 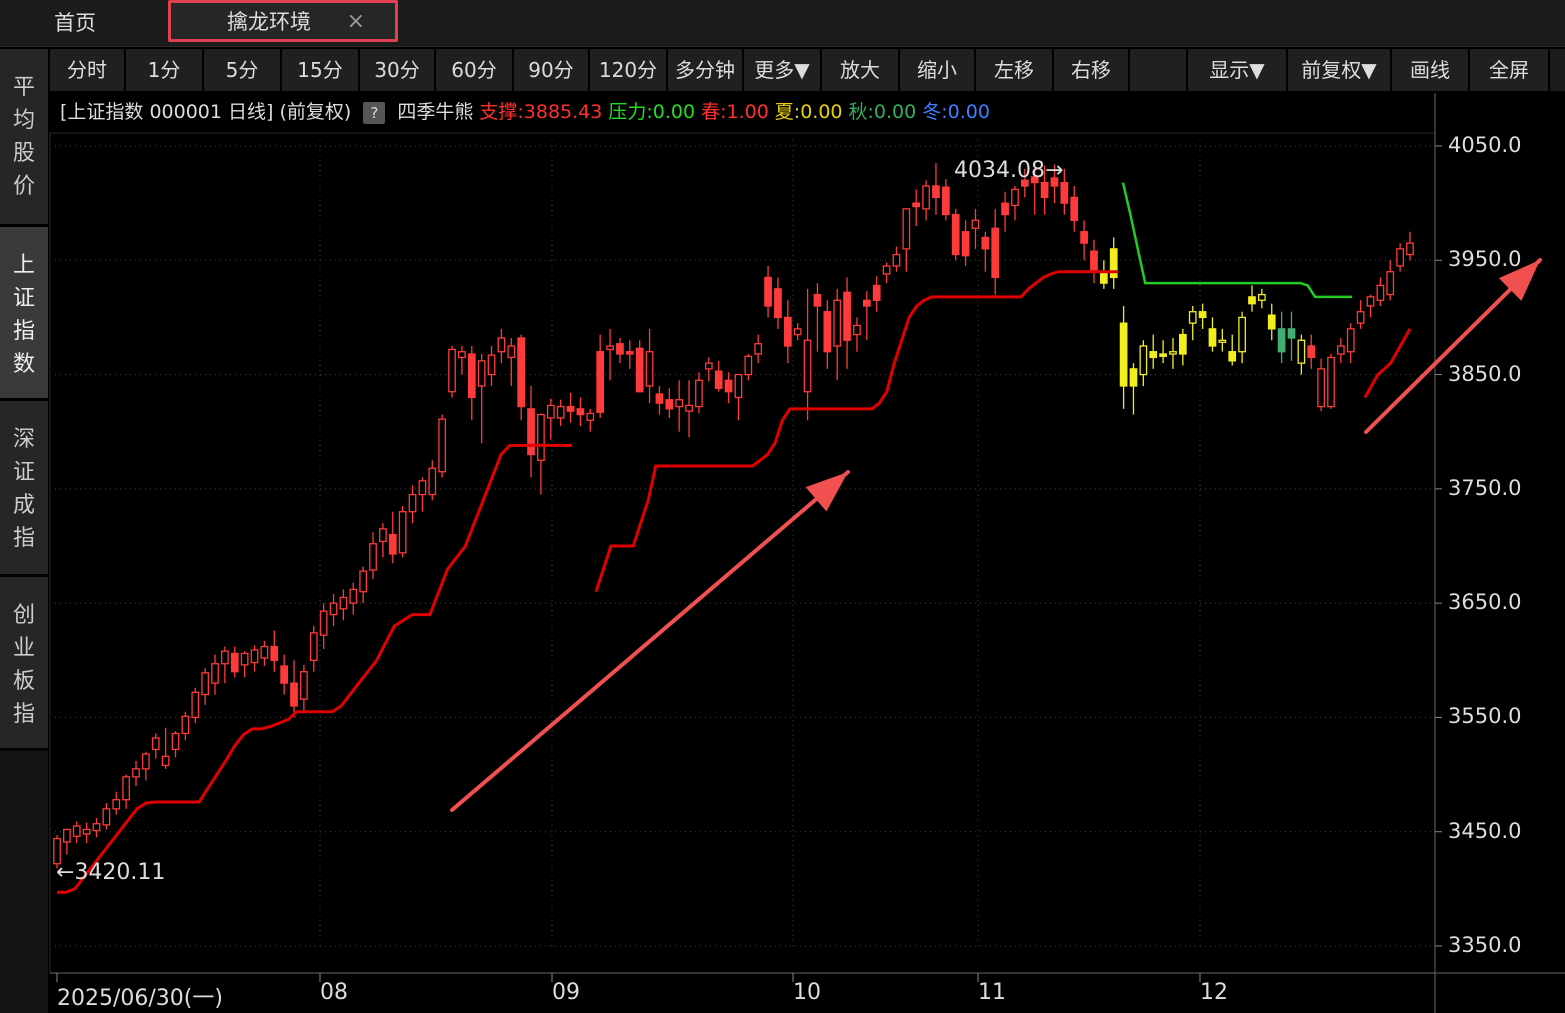 I want to click on x-tick-label: 10, so click(x=807, y=992).